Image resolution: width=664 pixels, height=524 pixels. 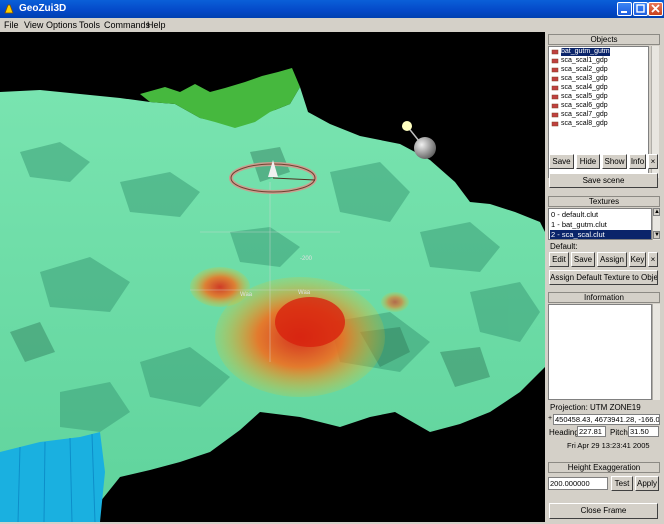 What do you see at coordinates (584, 115) in the screenshot?
I see `object-item: sca_scal7_gdp` at bounding box center [584, 115].